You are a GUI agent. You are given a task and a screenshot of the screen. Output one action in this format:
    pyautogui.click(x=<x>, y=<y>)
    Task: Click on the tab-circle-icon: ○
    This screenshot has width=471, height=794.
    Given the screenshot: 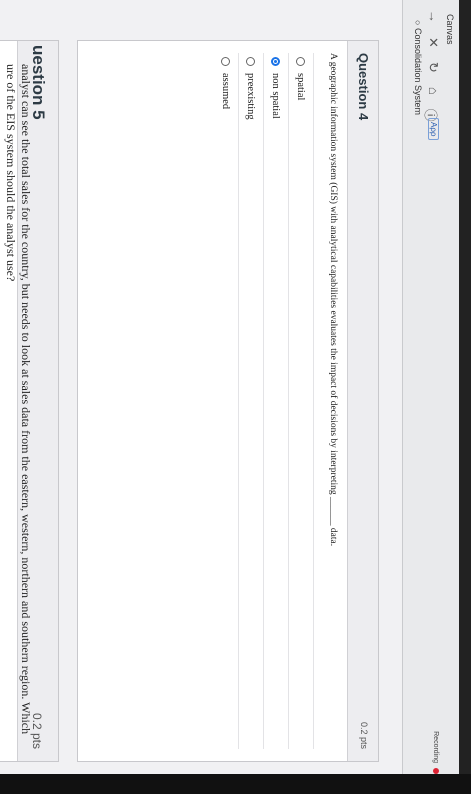 What is the action you would take?
    pyautogui.click(x=418, y=23)
    